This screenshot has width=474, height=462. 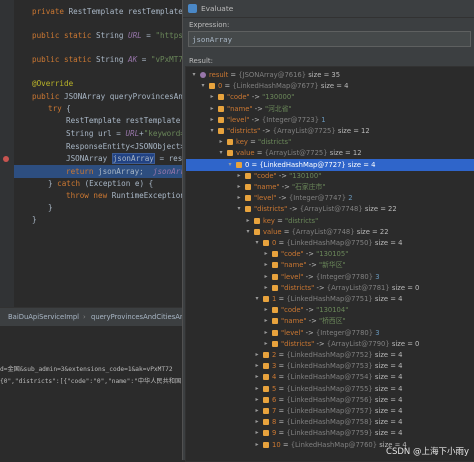 I want to click on tree-row: ▸ "name" -> "桥西区", so click(x=330, y=321).